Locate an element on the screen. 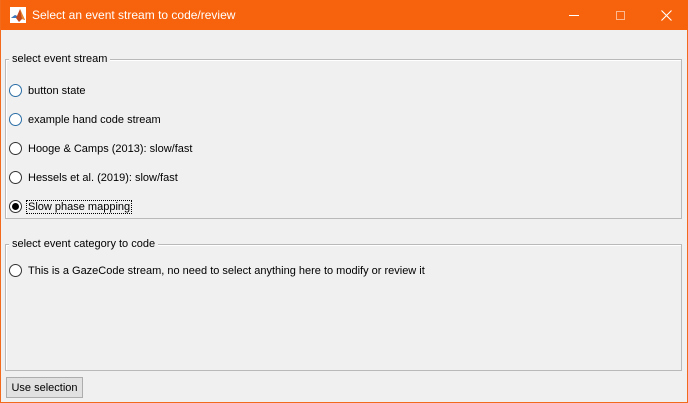 The width and height of the screenshot is (688, 403). close-button is located at coordinates (665, 15).